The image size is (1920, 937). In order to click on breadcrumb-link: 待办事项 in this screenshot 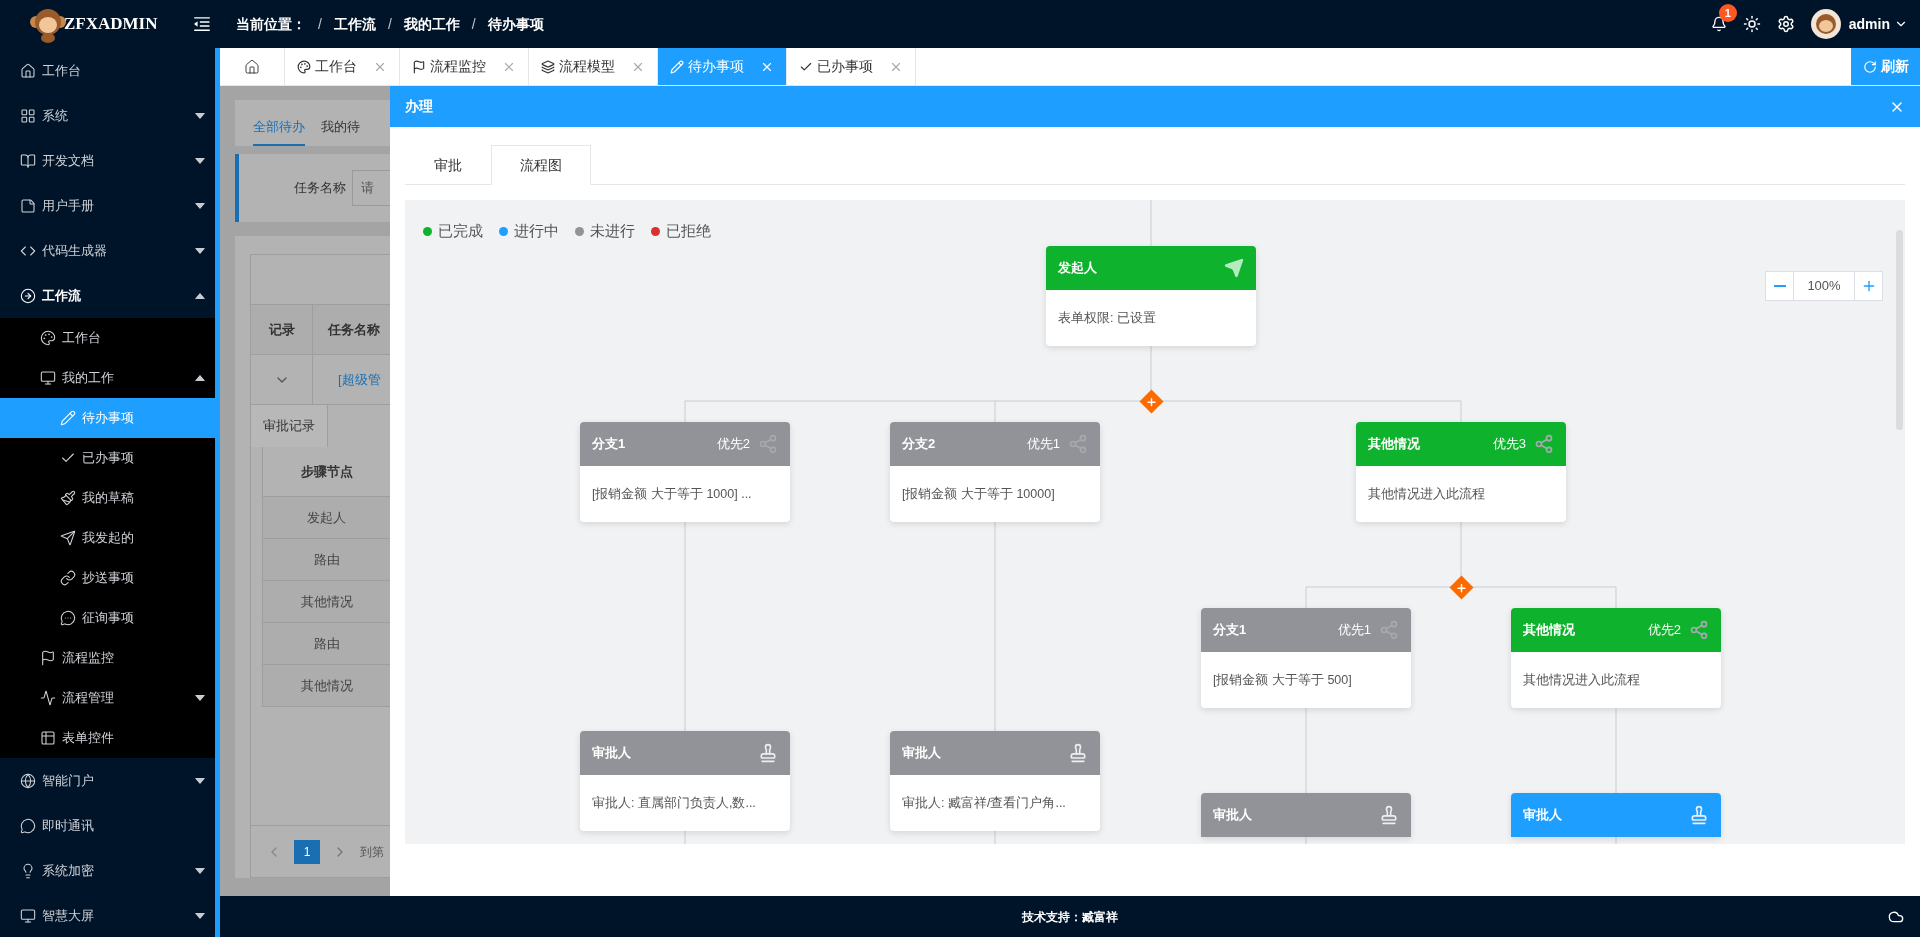, I will do `click(515, 24)`.